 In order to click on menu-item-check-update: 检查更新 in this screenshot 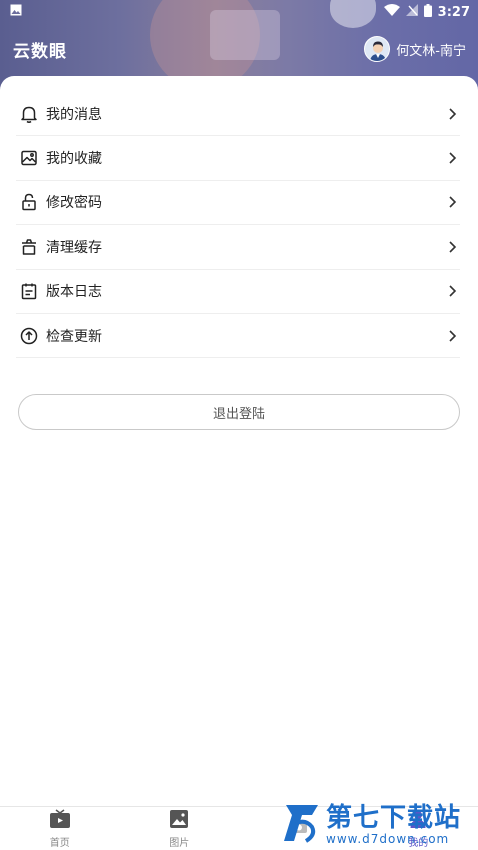, I will do `click(238, 336)`.